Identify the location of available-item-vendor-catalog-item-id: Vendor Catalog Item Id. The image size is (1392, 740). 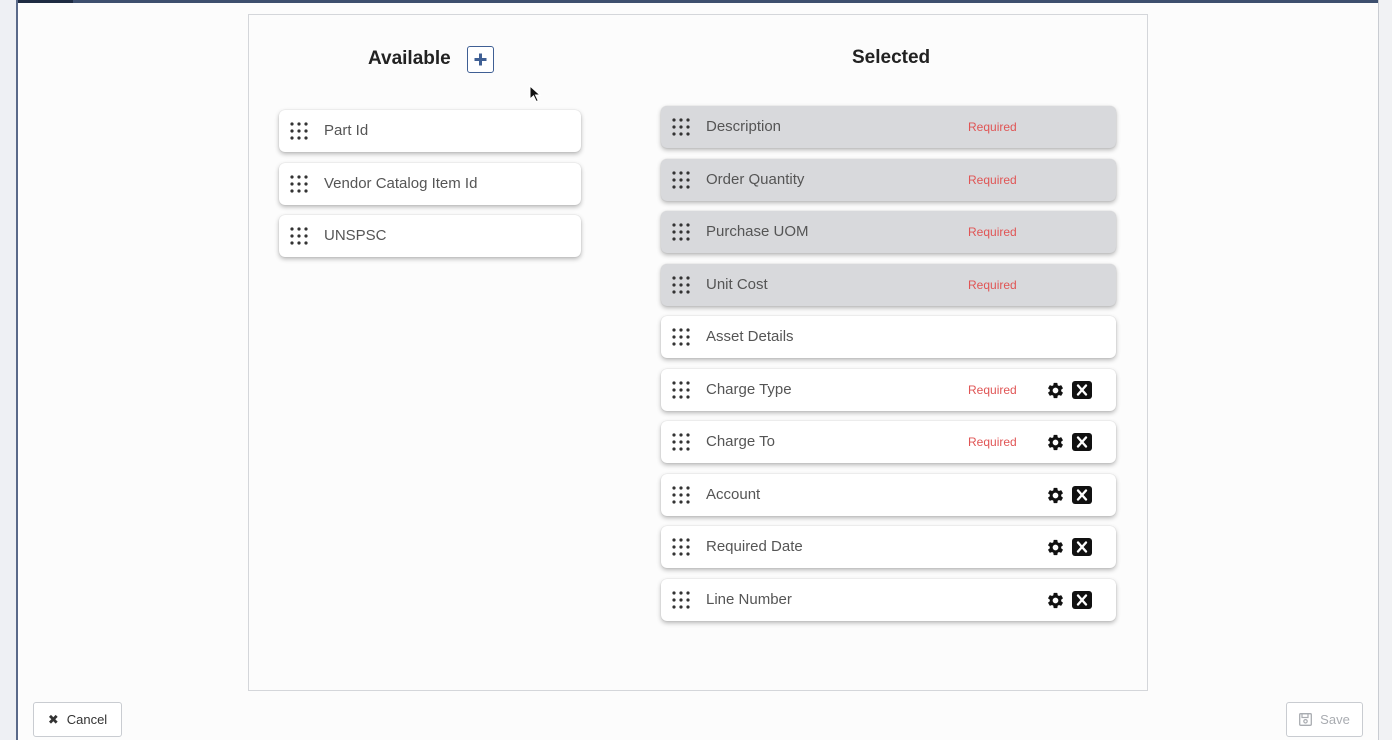
(430, 183).